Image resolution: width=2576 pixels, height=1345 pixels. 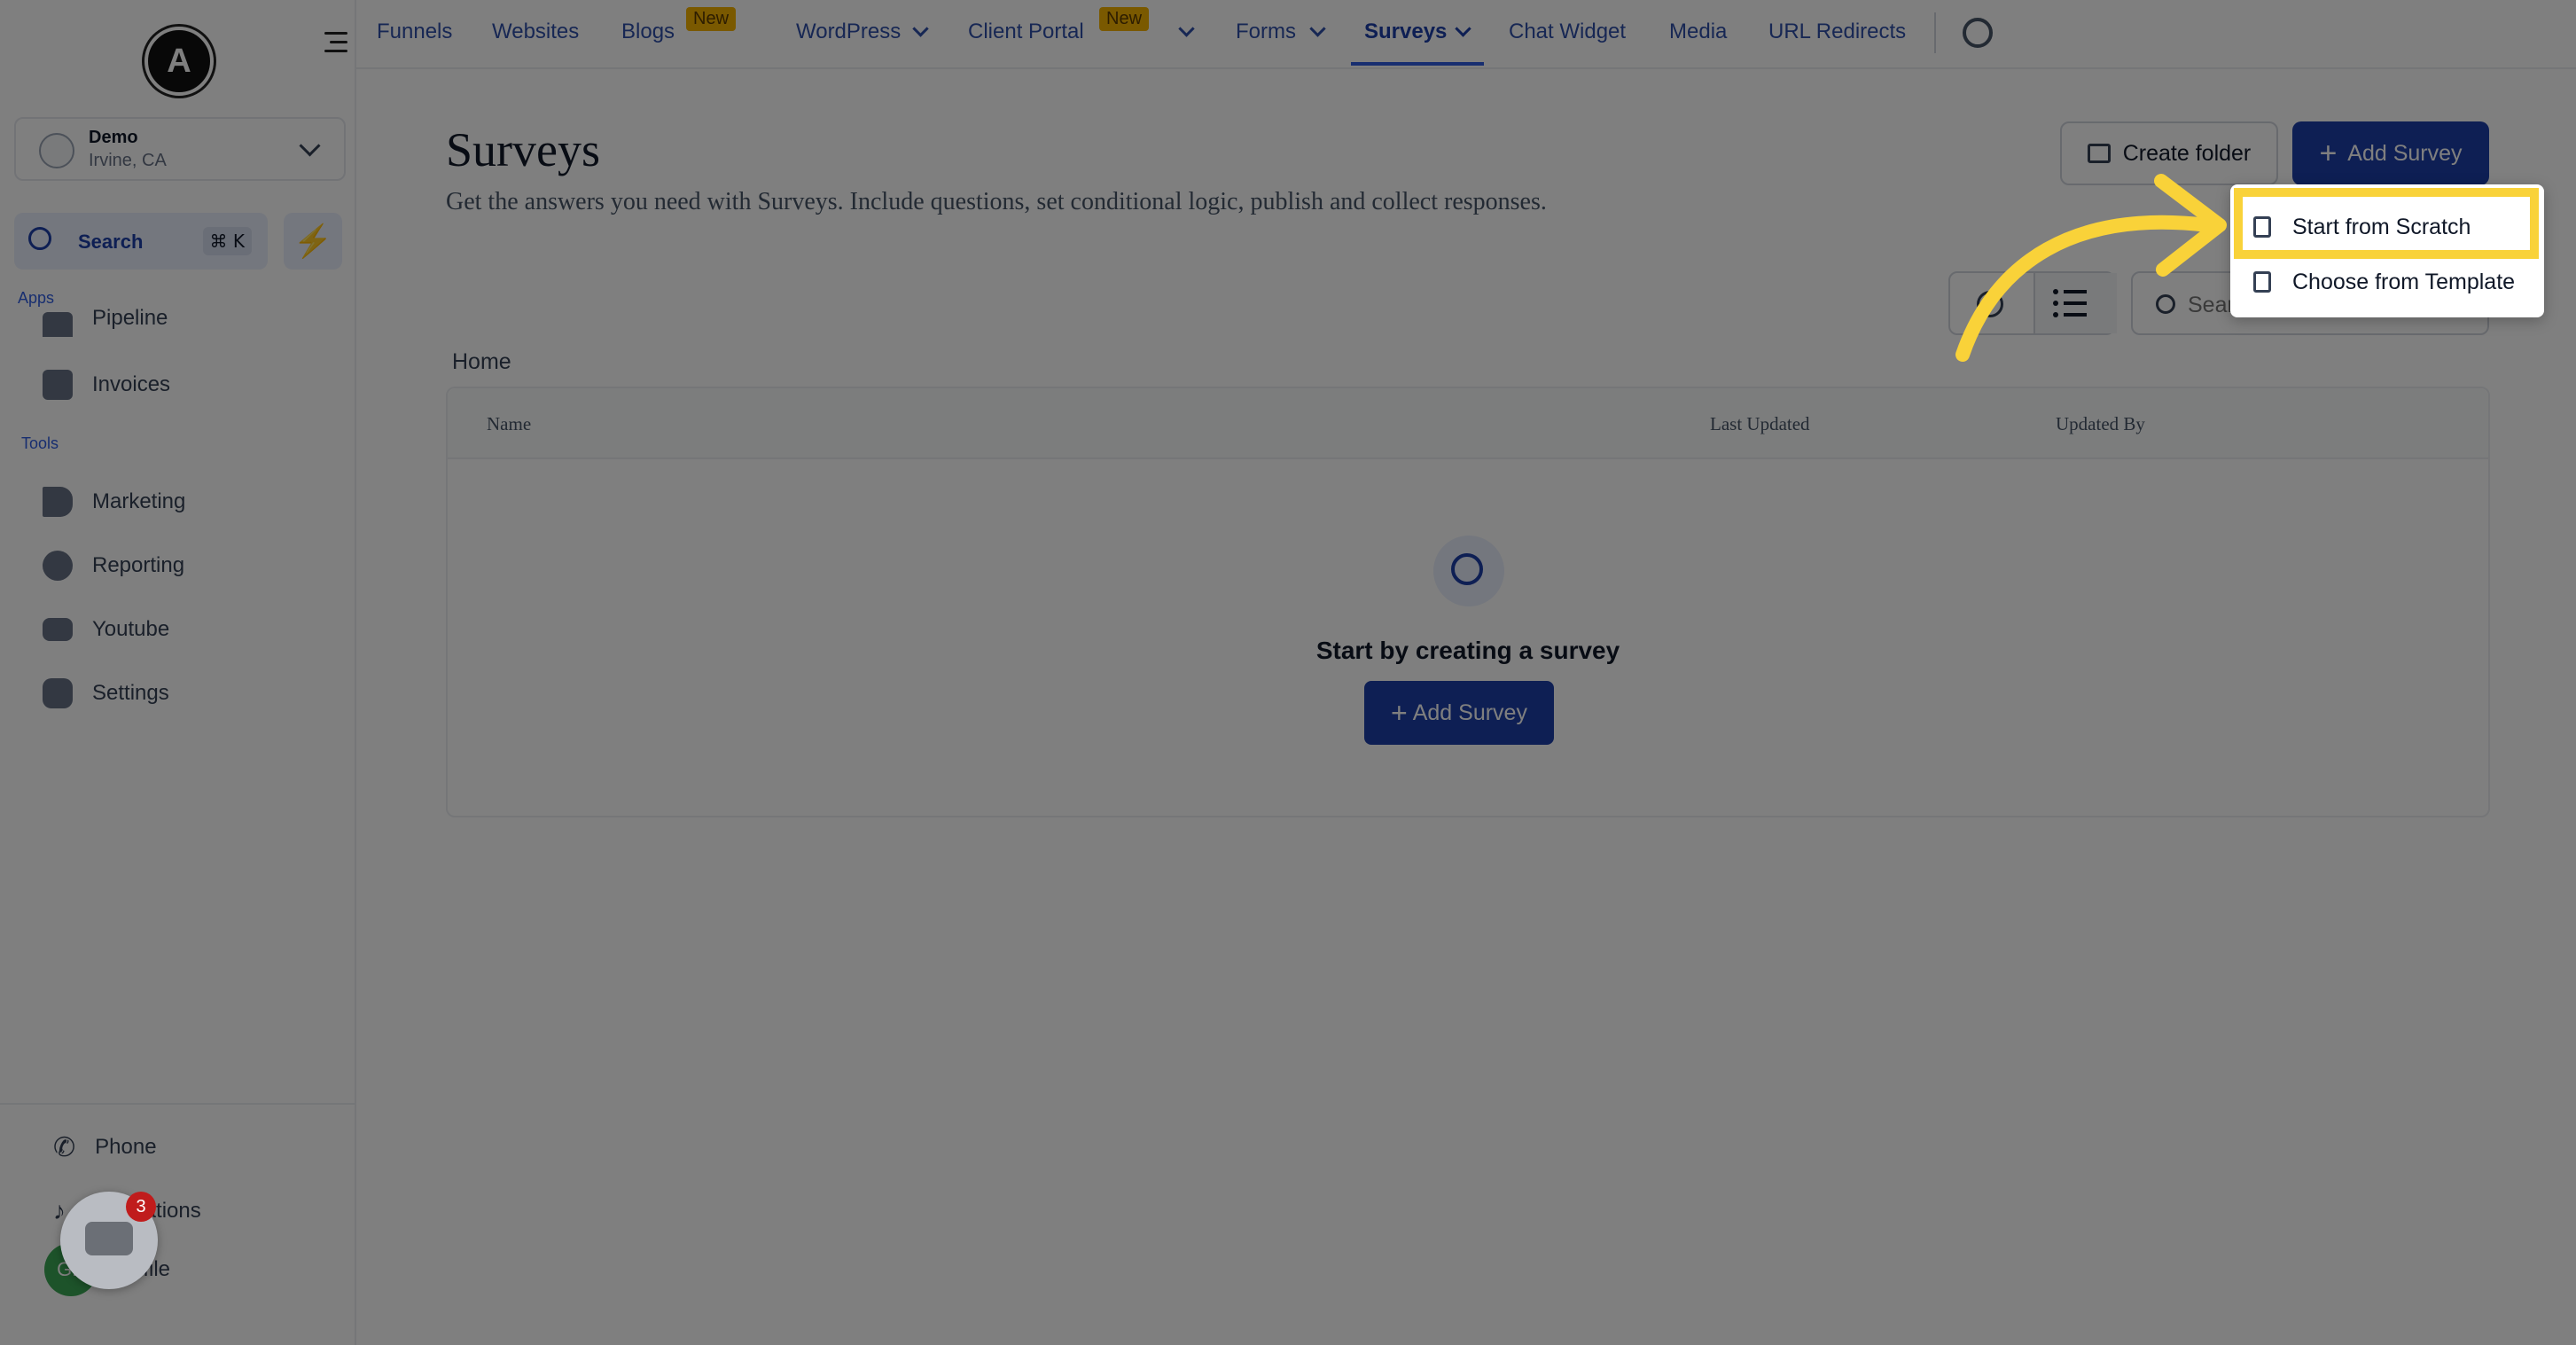 I want to click on chat-widget-button: 3, so click(x=109, y=1240).